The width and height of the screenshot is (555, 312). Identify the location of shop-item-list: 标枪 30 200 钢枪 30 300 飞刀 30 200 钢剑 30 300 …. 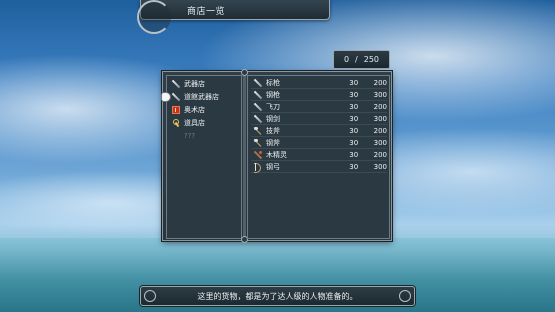
(318, 157).